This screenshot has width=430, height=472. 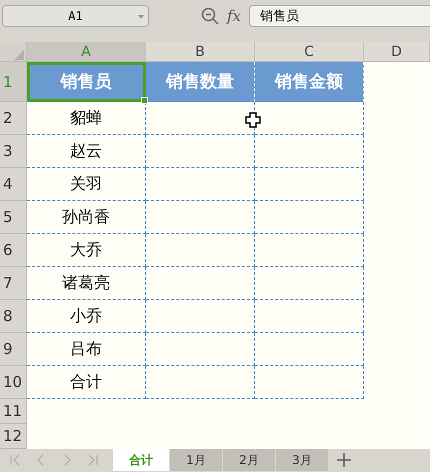 I want to click on row-header: 12, so click(x=13, y=436).